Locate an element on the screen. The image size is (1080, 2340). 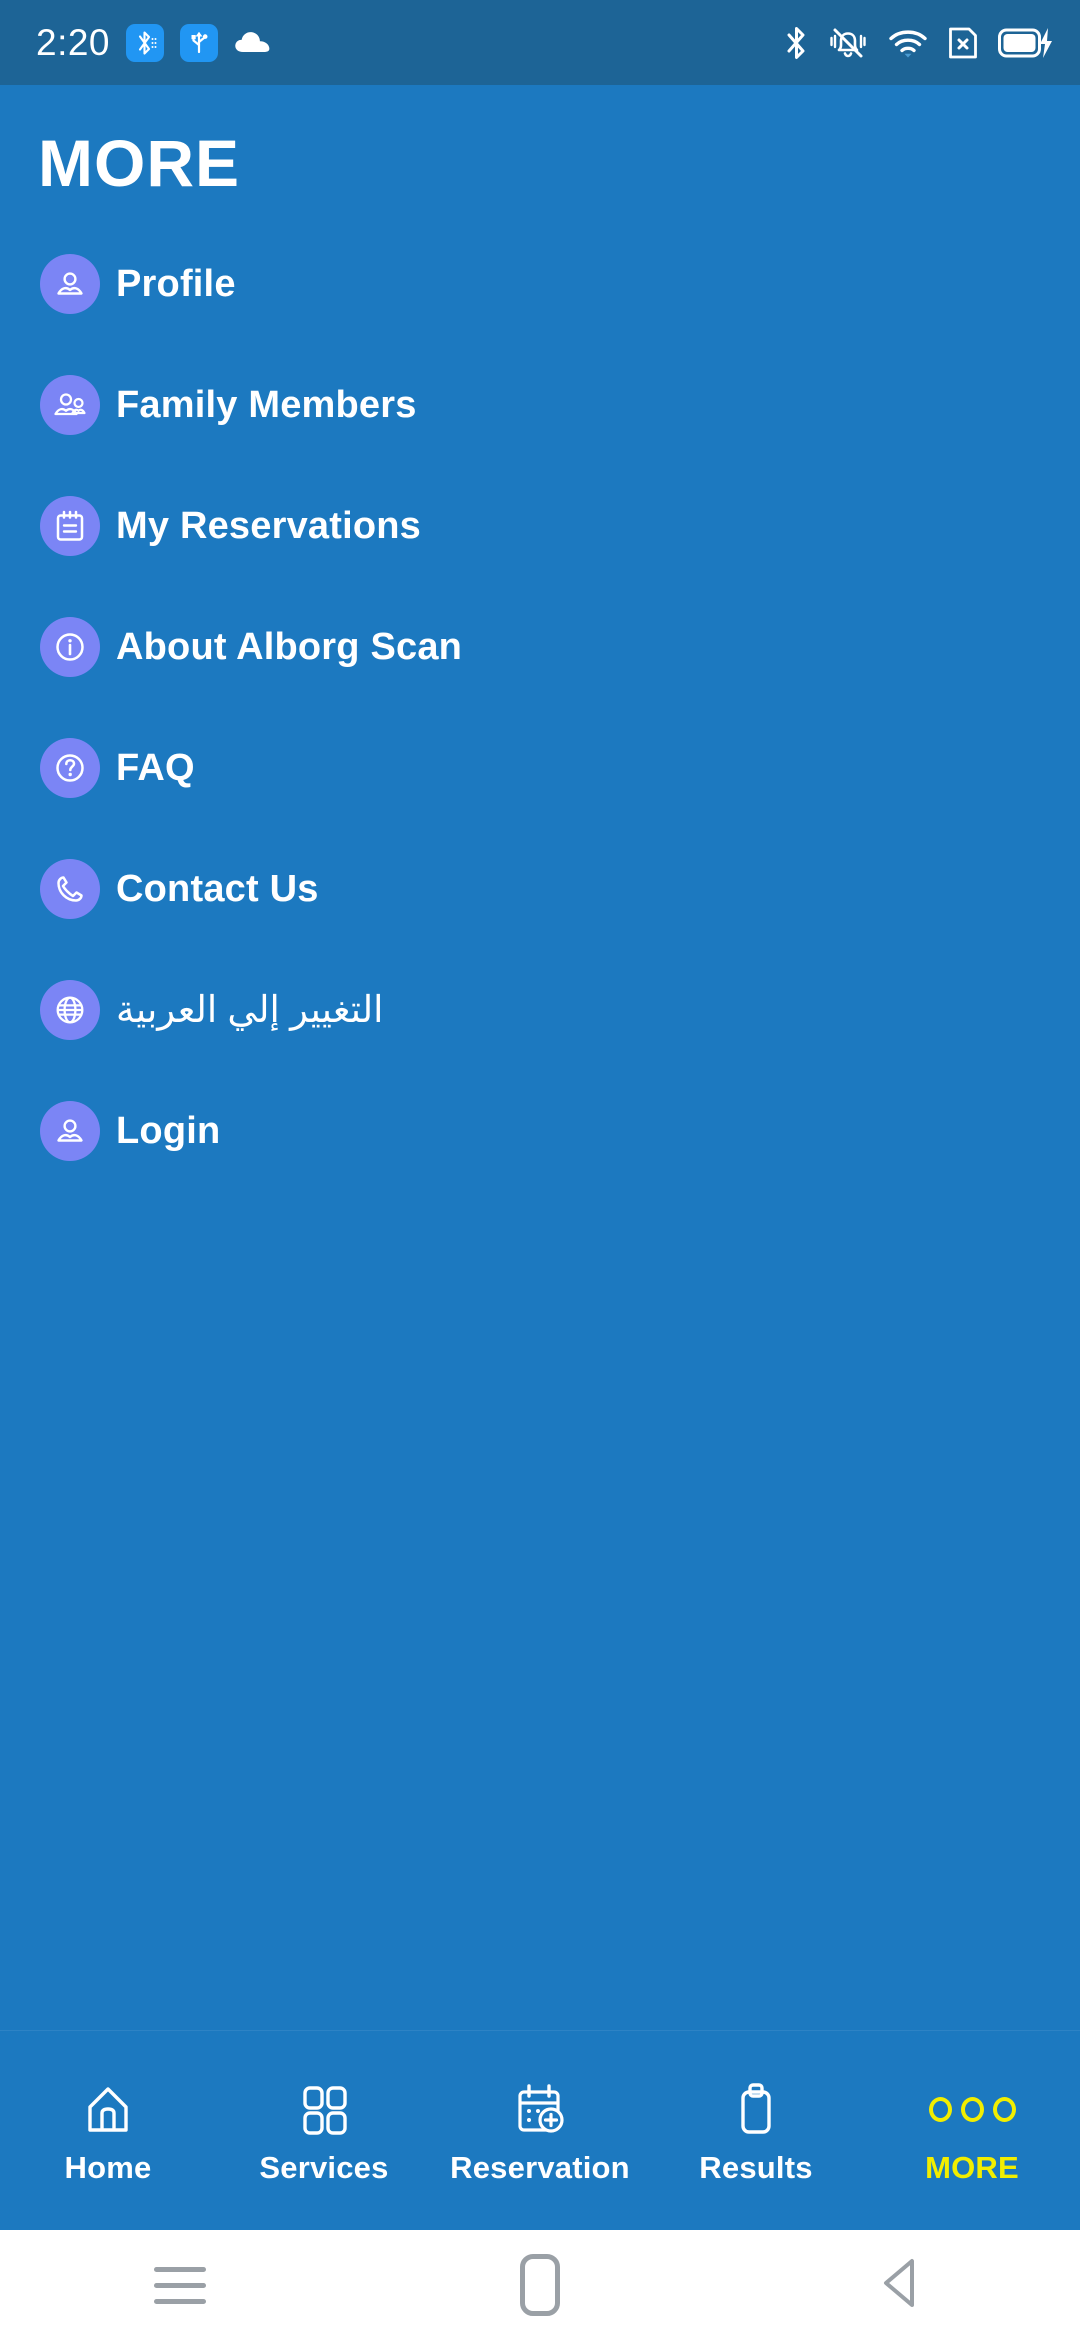
menu-item-faq: FAQ is located at coordinates (540, 768).